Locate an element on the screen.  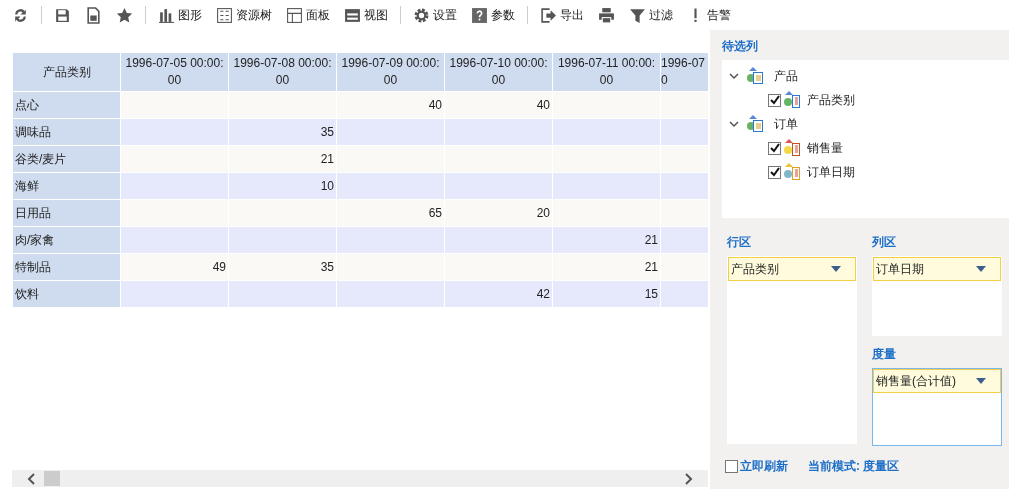
table-cell: 15 is located at coordinates (606, 294).